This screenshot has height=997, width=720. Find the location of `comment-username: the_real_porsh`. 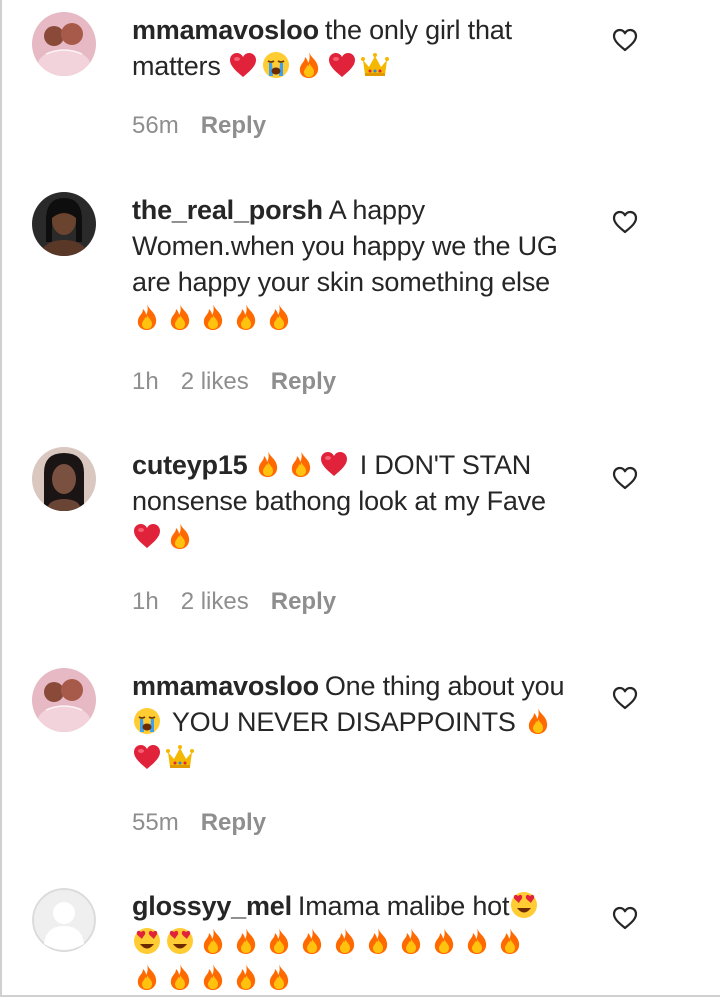

comment-username: the_real_porsh is located at coordinates (227, 210).